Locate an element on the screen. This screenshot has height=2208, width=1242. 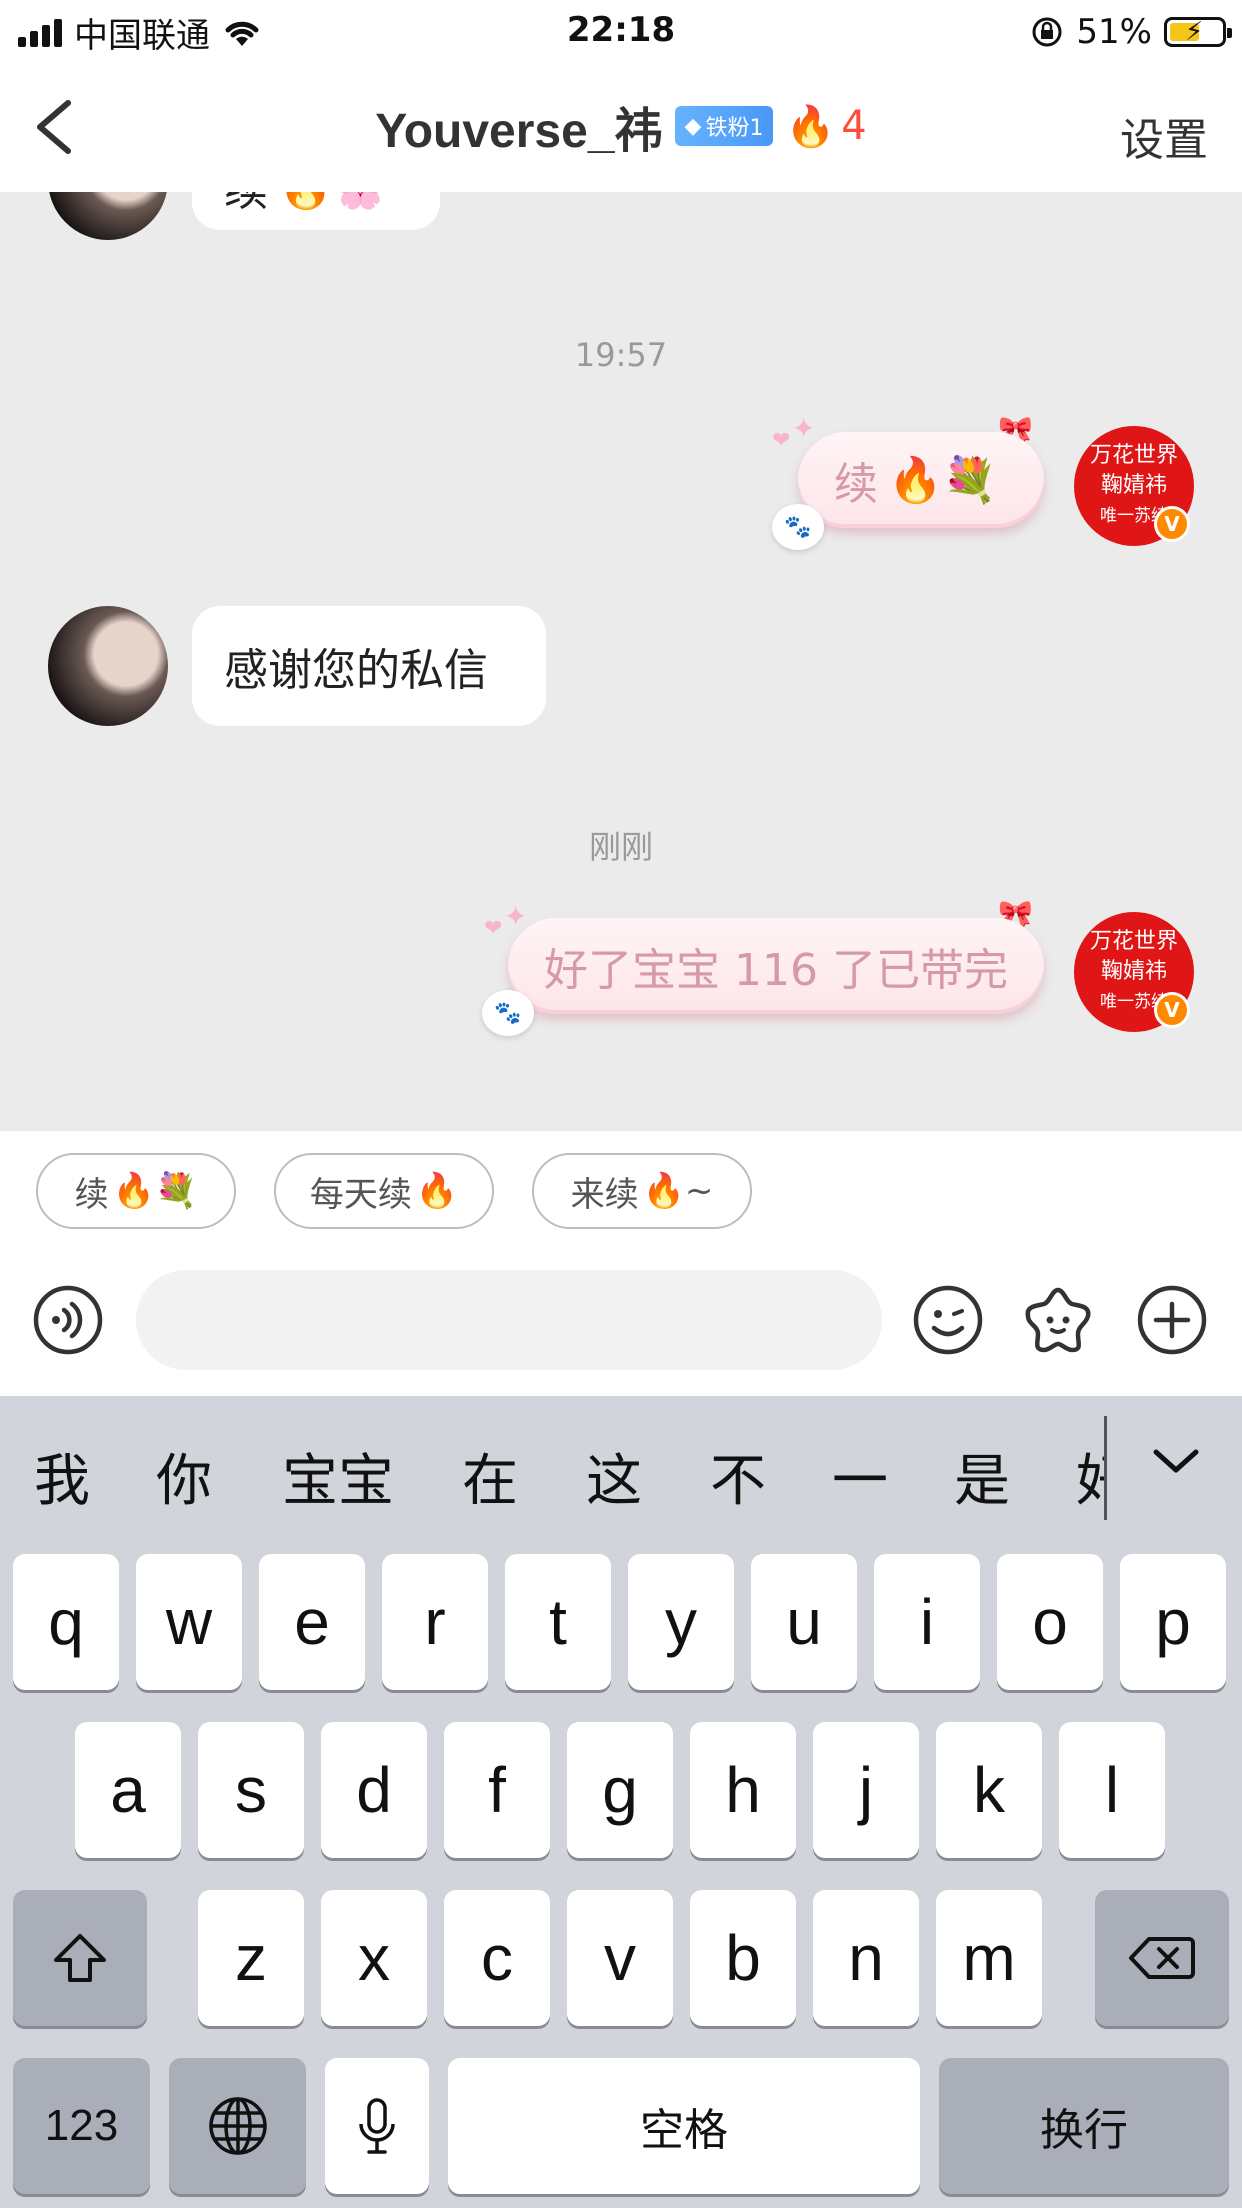
key-d: d is located at coordinates (374, 1790).